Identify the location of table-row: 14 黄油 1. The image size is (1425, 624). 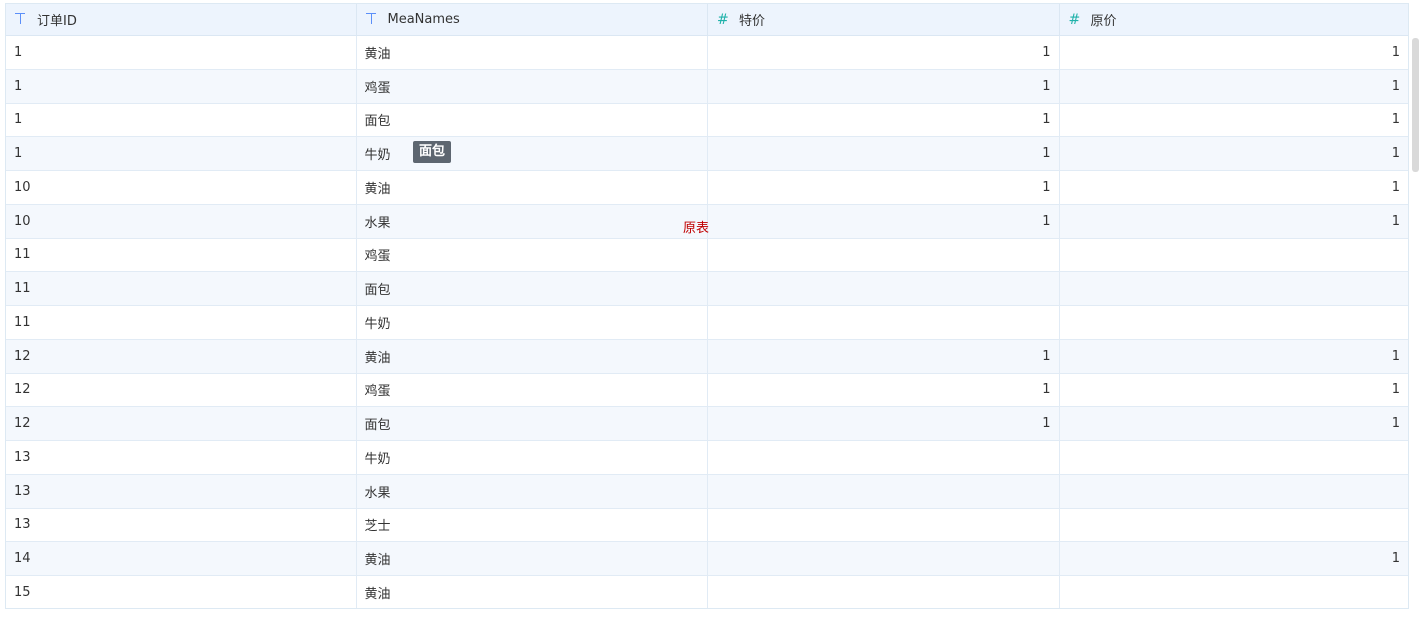
(707, 559).